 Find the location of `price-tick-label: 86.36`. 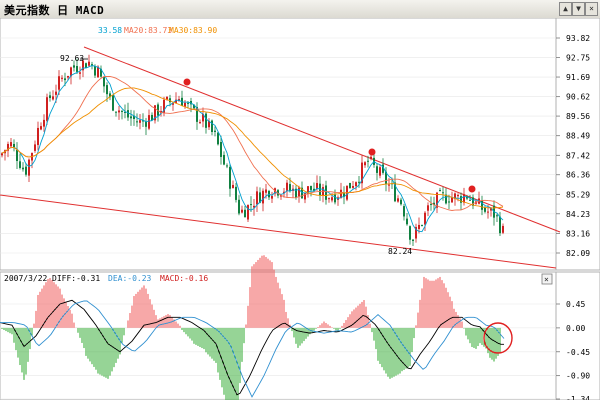

price-tick-label: 86.36 is located at coordinates (578, 175).